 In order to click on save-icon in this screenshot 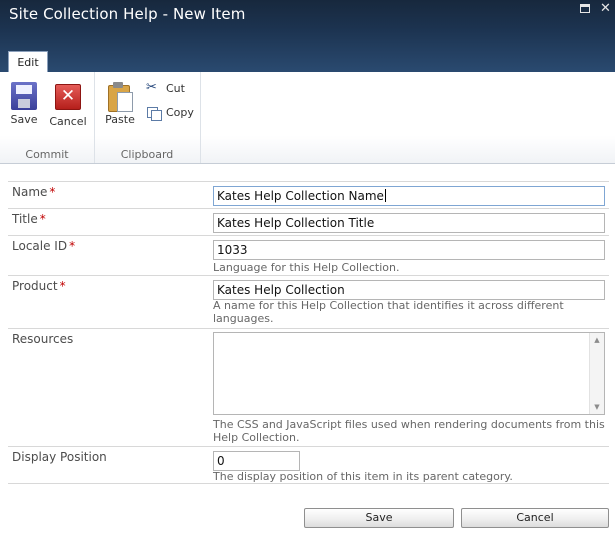, I will do `click(24, 96)`.